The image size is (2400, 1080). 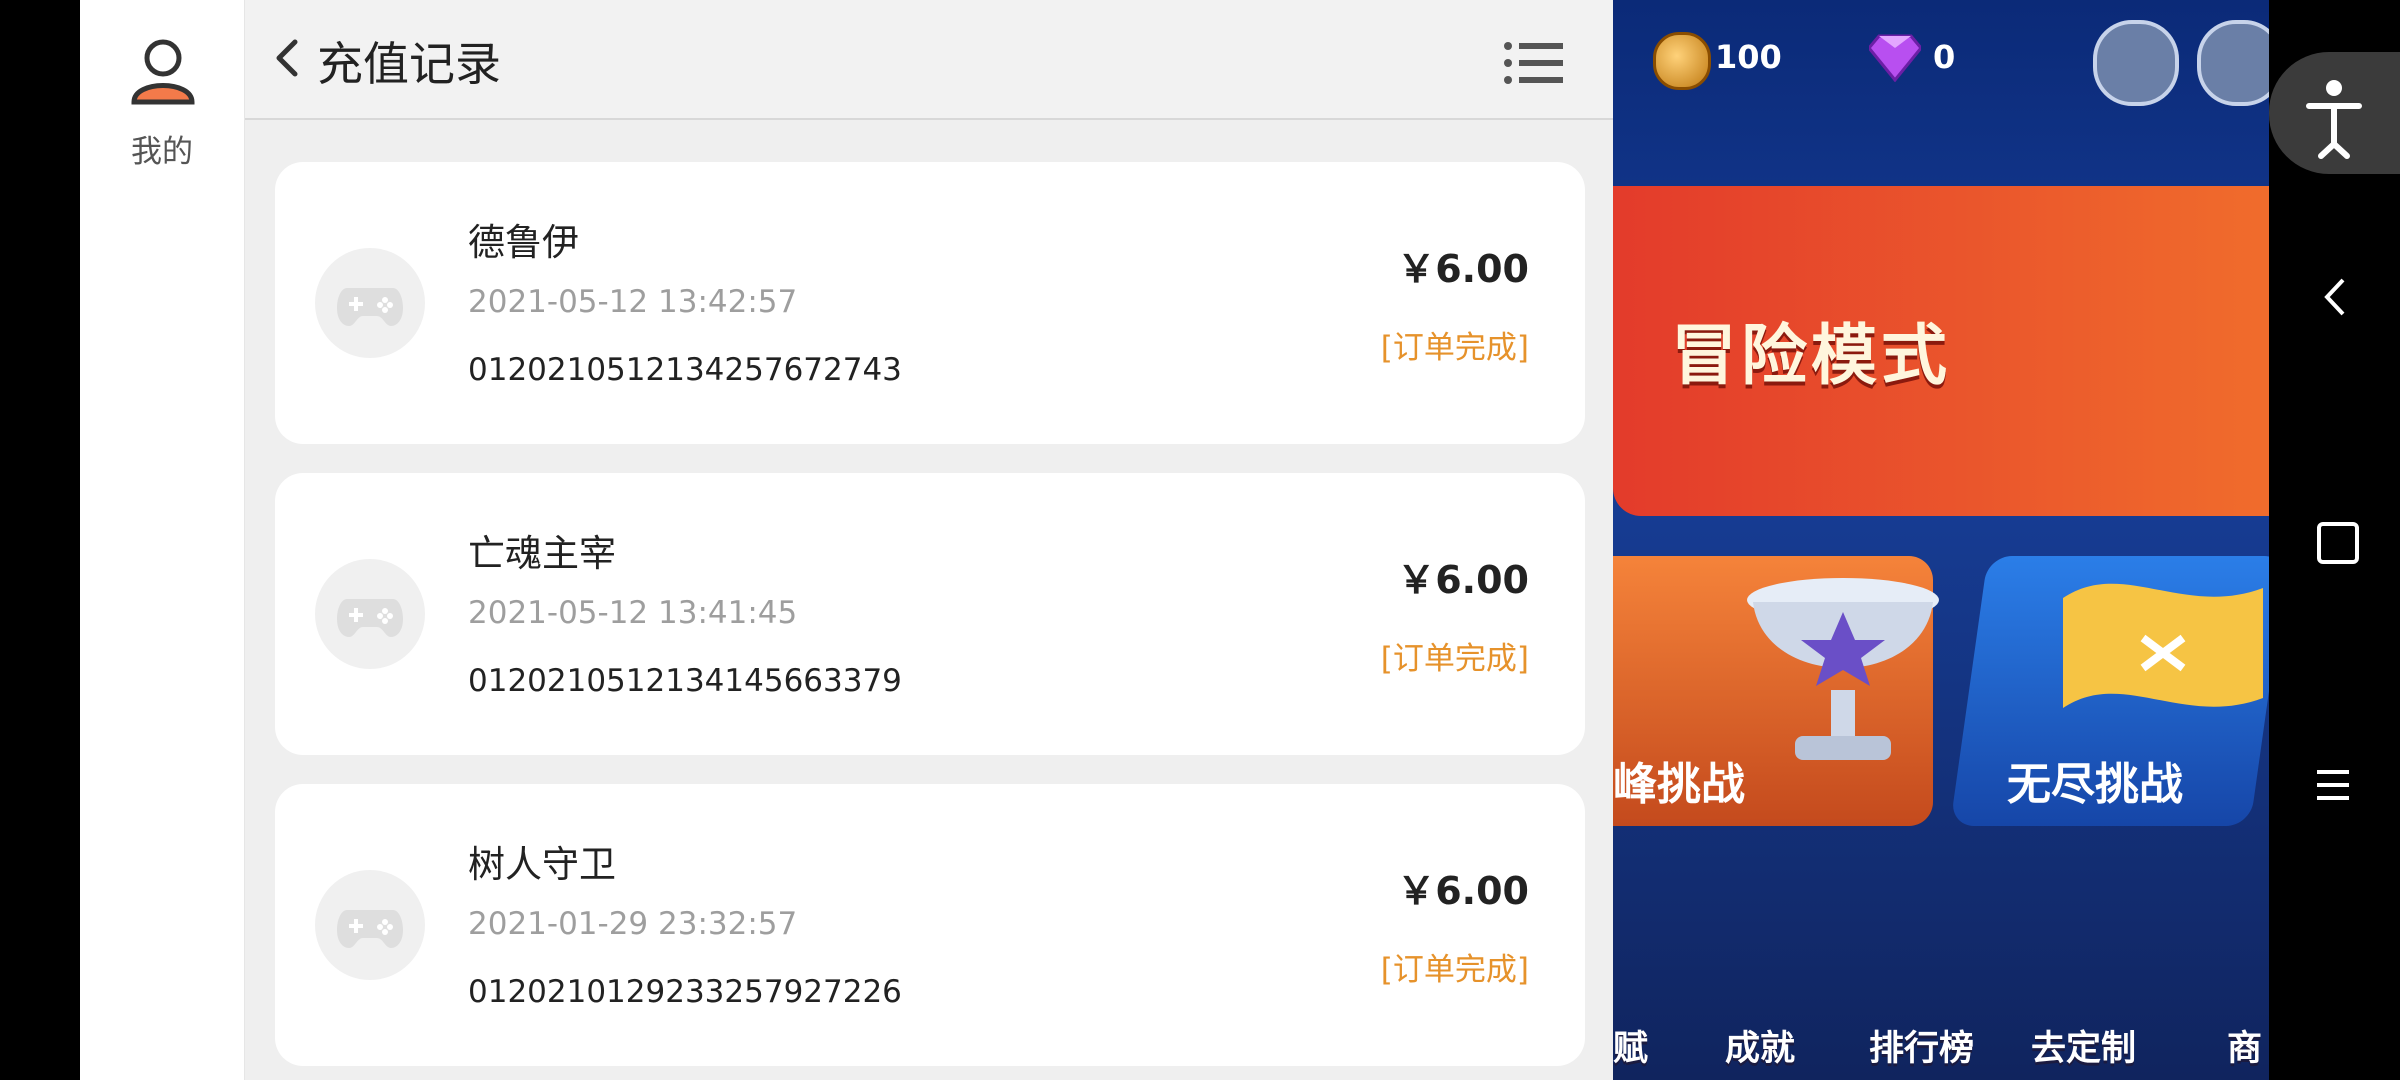 What do you see at coordinates (1921, 1045) in the screenshot?
I see `nav-leaderboard: 排行榜` at bounding box center [1921, 1045].